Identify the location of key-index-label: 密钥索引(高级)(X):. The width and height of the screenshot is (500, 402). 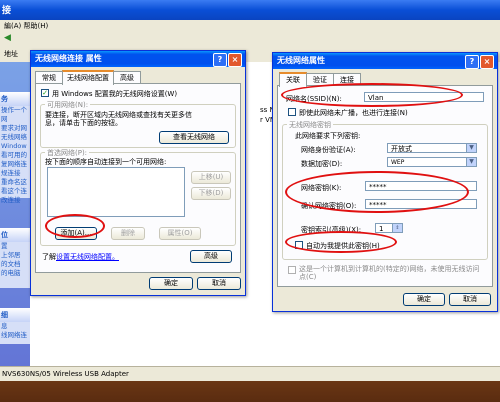
(331, 230).